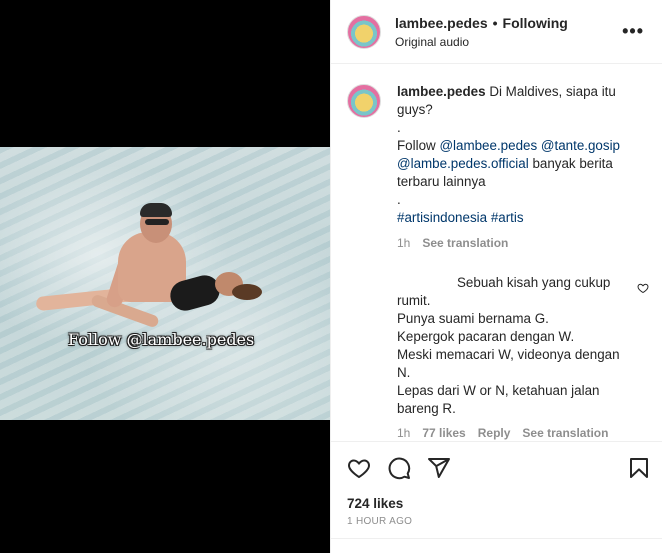 This screenshot has height=553, width=662. I want to click on mention-lambee-pedes: @lambee.pedes, so click(488, 145).